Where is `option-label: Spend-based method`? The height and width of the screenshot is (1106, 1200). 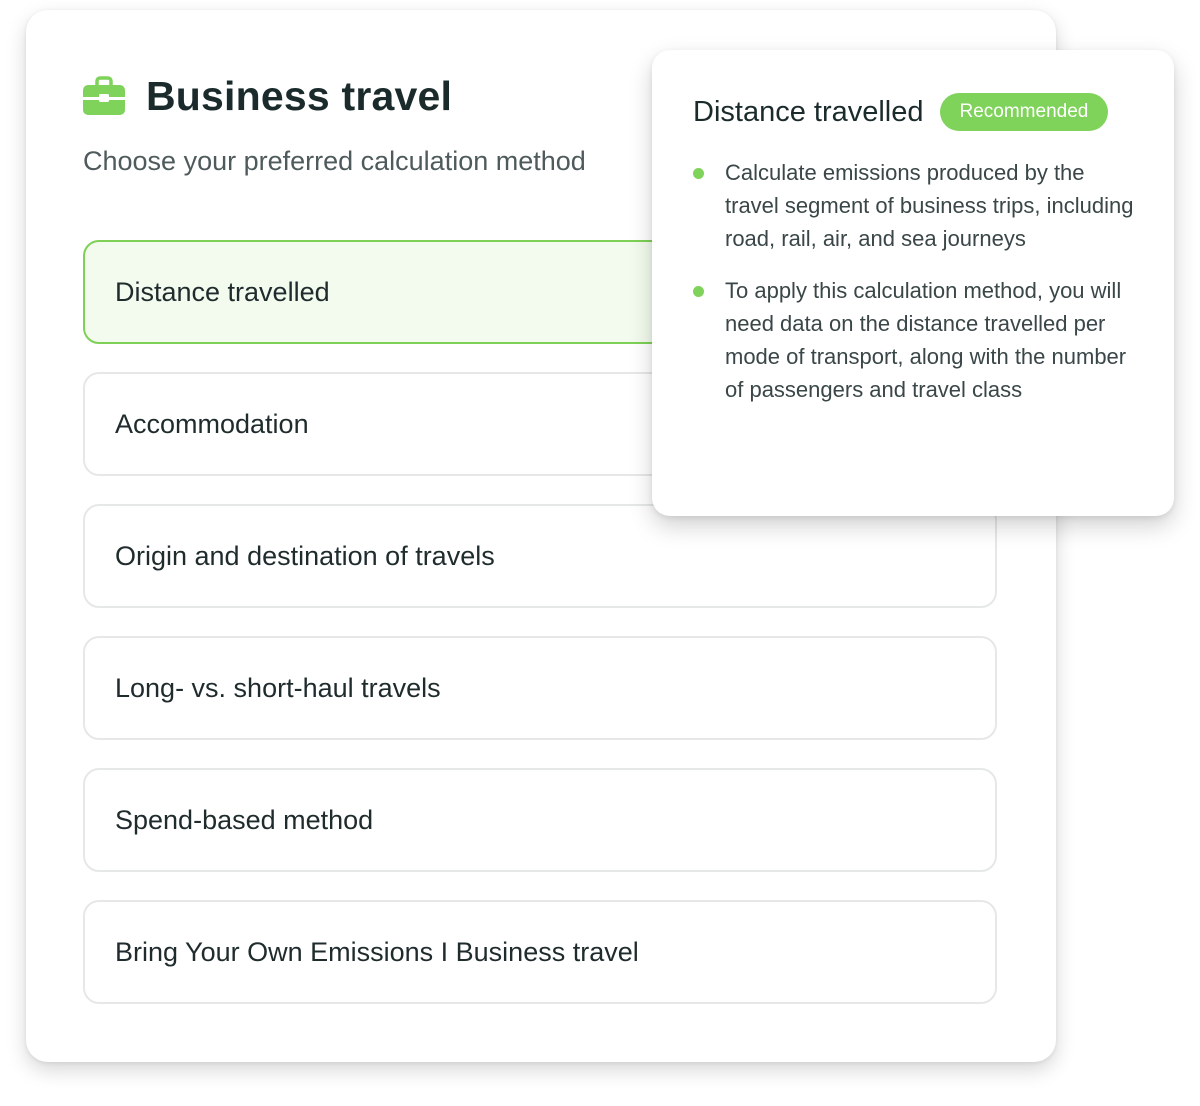 option-label: Spend-based method is located at coordinates (244, 819).